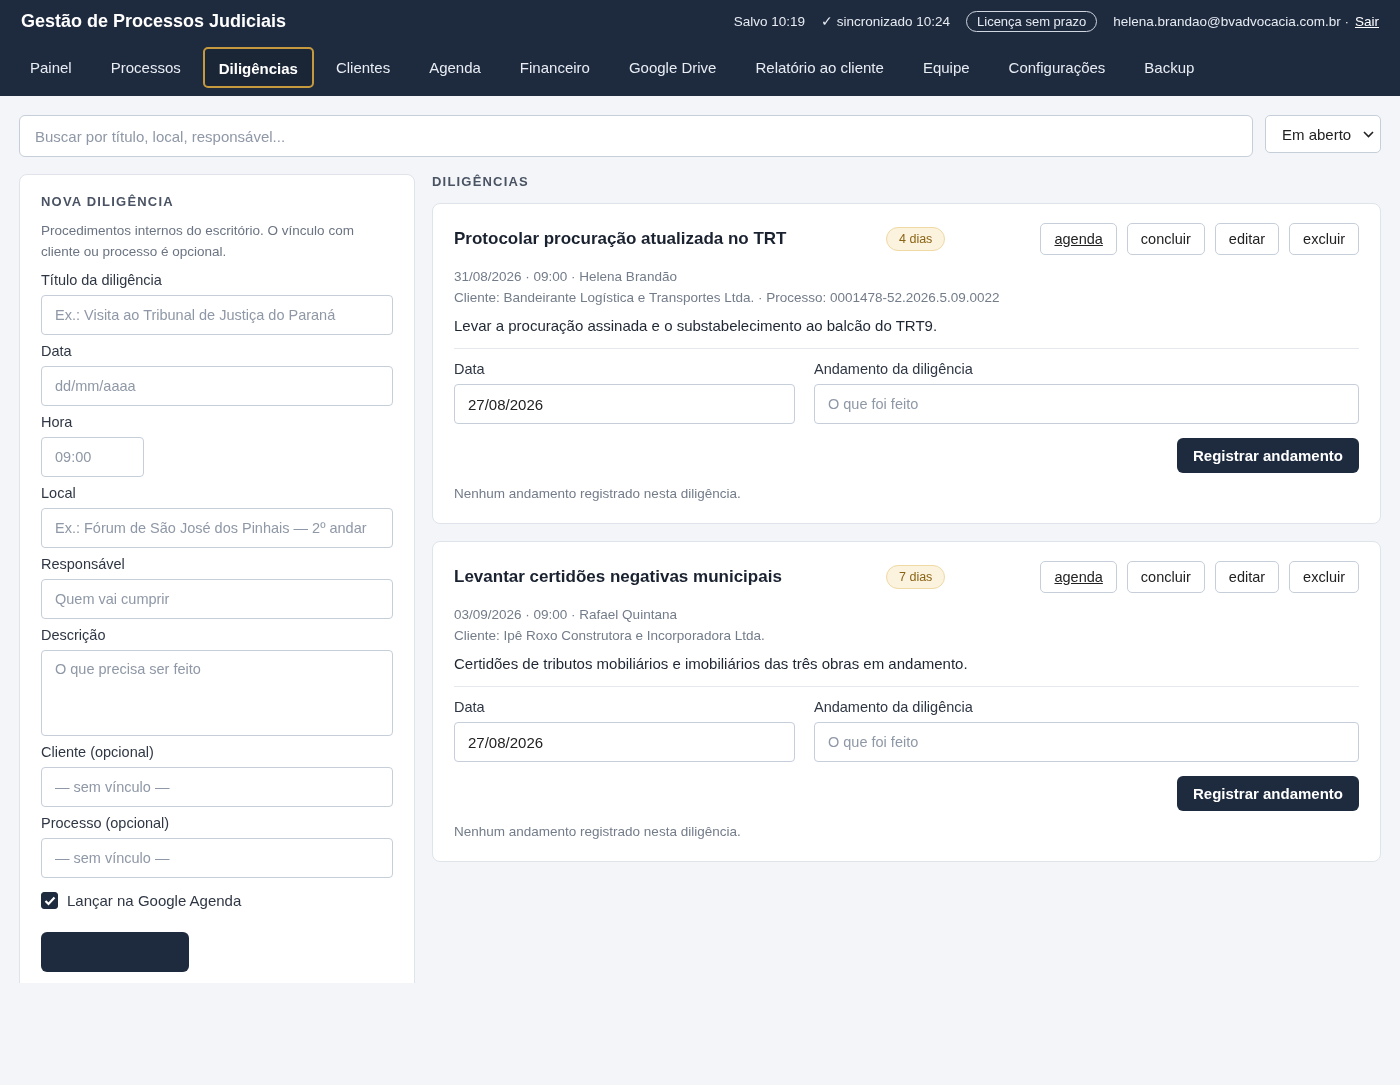 The width and height of the screenshot is (1400, 1085). What do you see at coordinates (621, 239) in the screenshot?
I see `task-title: Protocolar procuração atualizada no TRT` at bounding box center [621, 239].